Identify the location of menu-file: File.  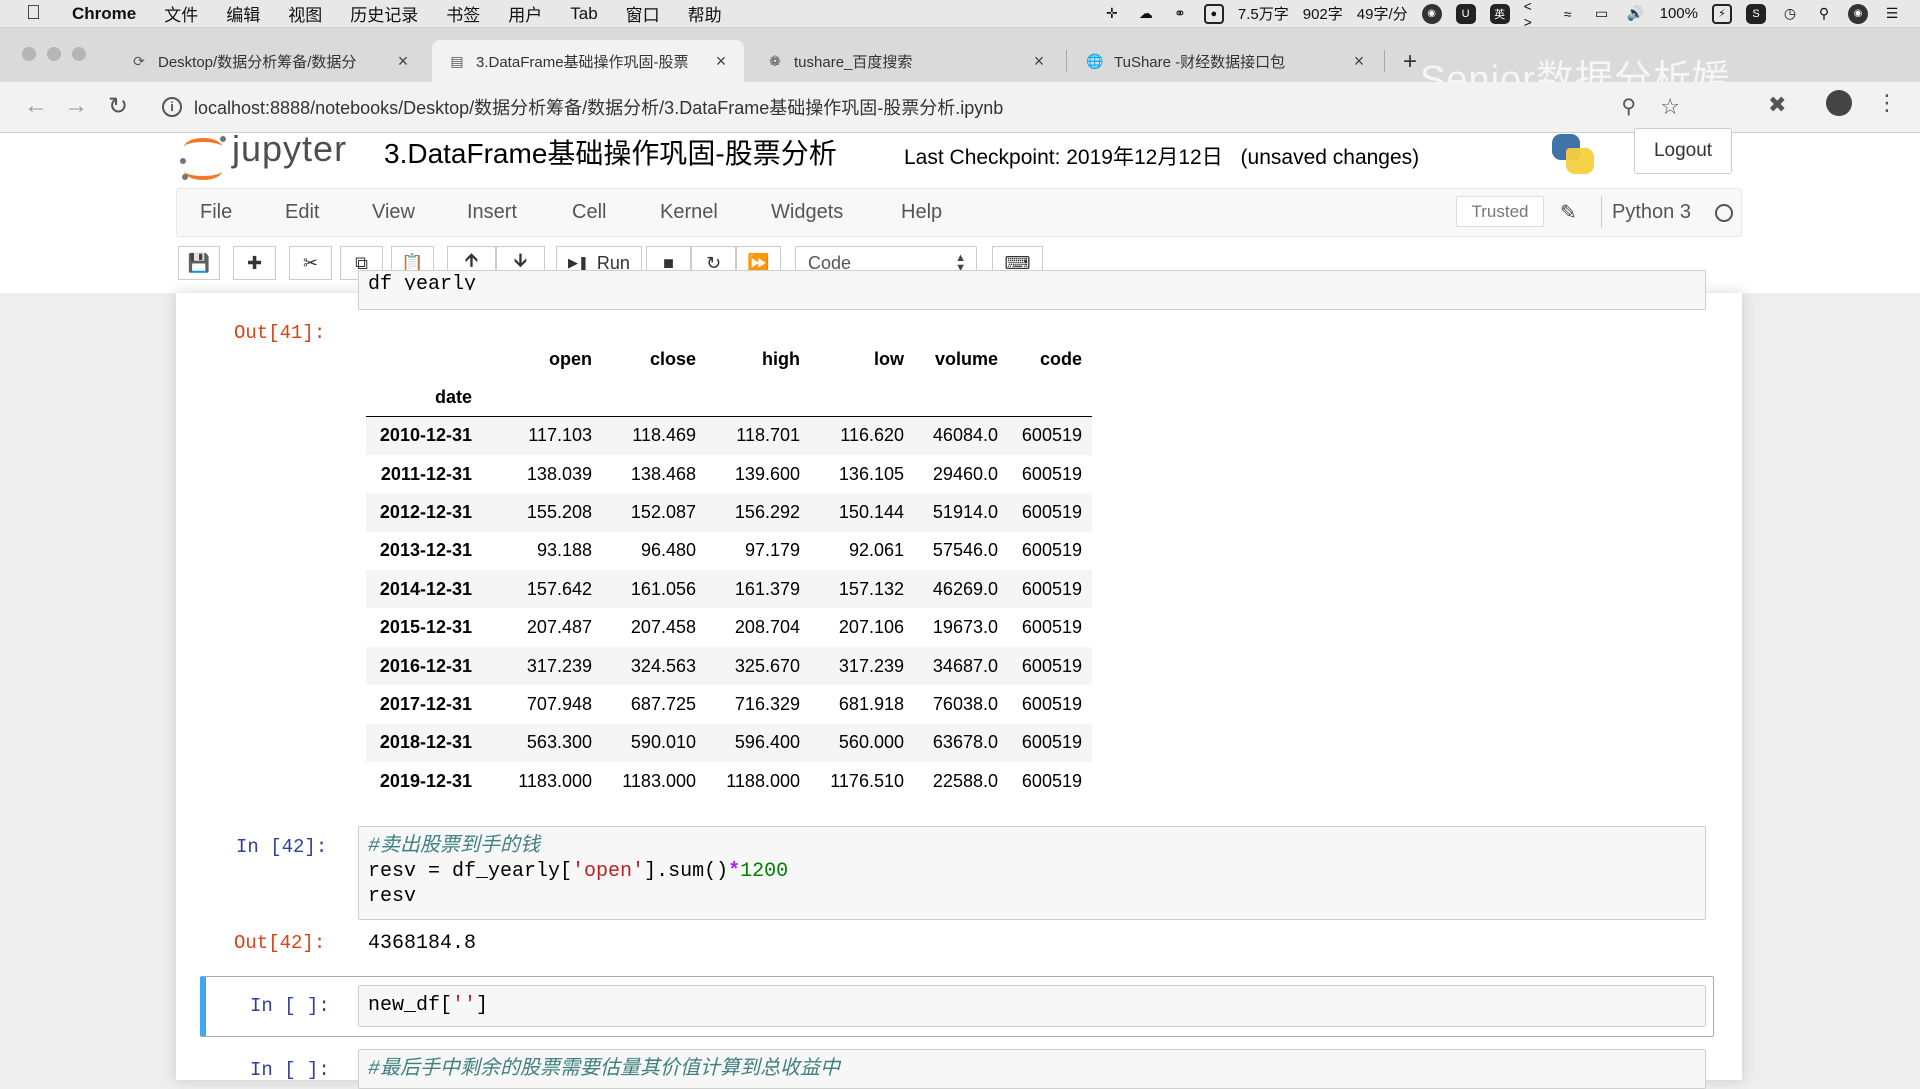
(216, 212).